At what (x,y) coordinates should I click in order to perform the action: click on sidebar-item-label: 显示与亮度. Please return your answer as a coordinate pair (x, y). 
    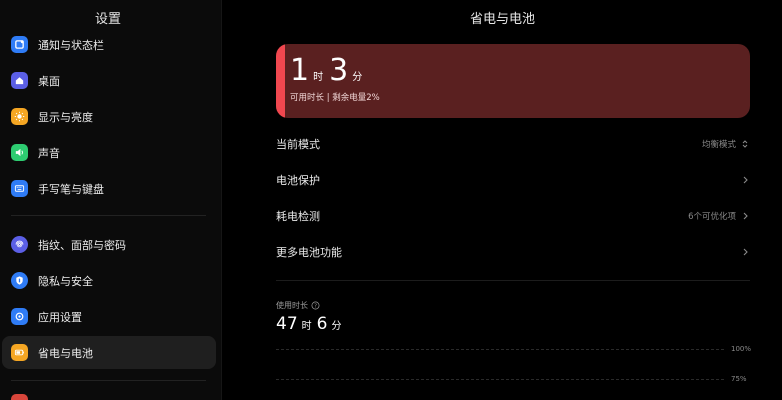
    Looking at the image, I should click on (65, 117).